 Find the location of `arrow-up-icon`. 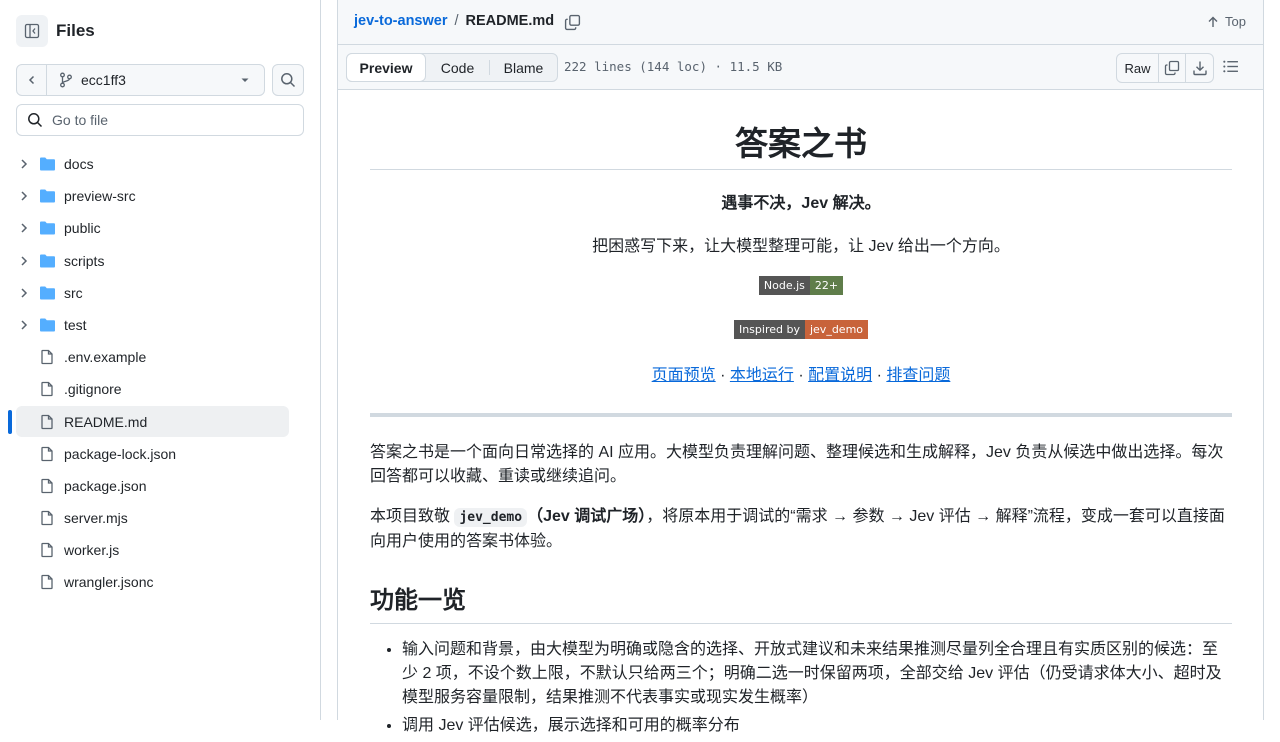

arrow-up-icon is located at coordinates (1213, 21).